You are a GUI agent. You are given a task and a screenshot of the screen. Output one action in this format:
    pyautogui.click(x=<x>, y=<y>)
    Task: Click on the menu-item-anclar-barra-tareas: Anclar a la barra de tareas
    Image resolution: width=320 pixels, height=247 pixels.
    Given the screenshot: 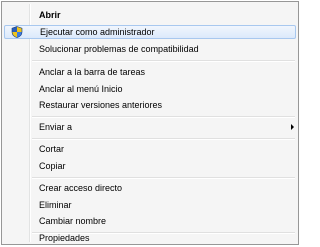 What is the action you would take?
    pyautogui.click(x=150, y=72)
    